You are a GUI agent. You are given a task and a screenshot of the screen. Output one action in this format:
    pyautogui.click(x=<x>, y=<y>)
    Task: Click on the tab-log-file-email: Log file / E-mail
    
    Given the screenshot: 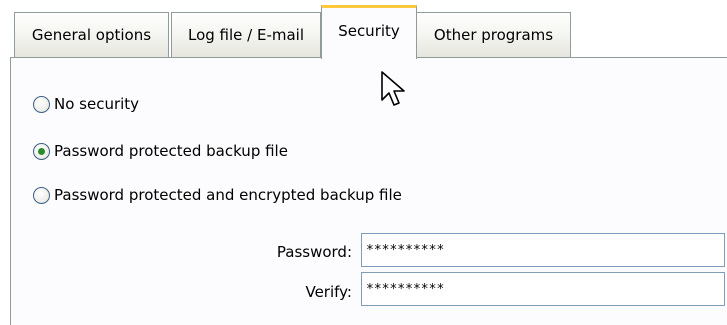 What is the action you would take?
    pyautogui.click(x=246, y=34)
    